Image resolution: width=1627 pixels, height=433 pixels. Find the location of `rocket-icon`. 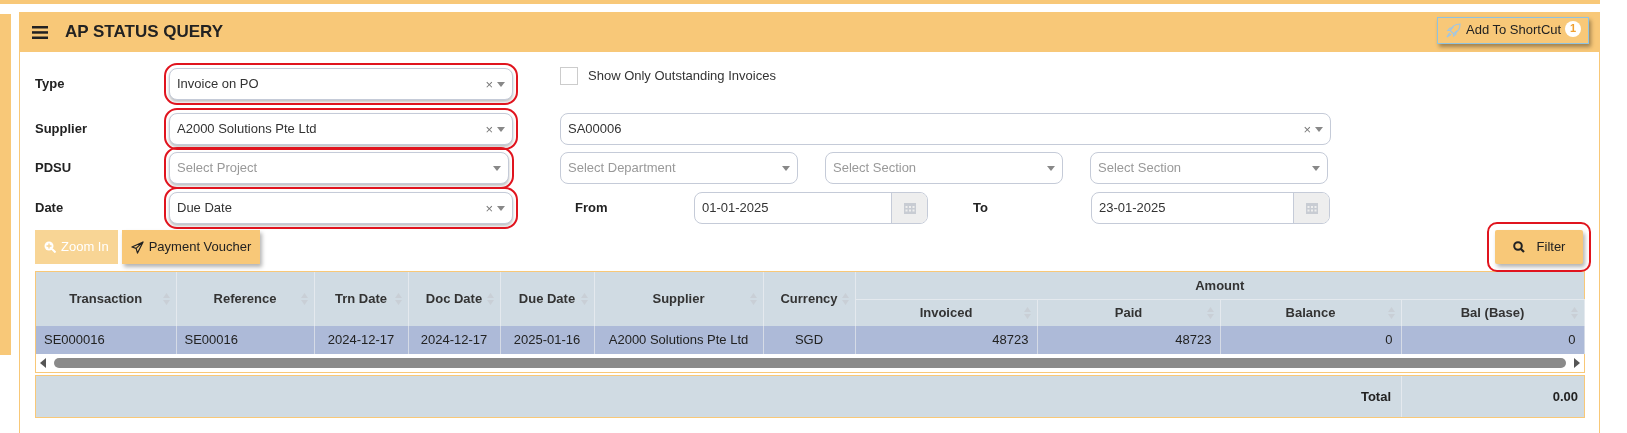

rocket-icon is located at coordinates (1453, 30).